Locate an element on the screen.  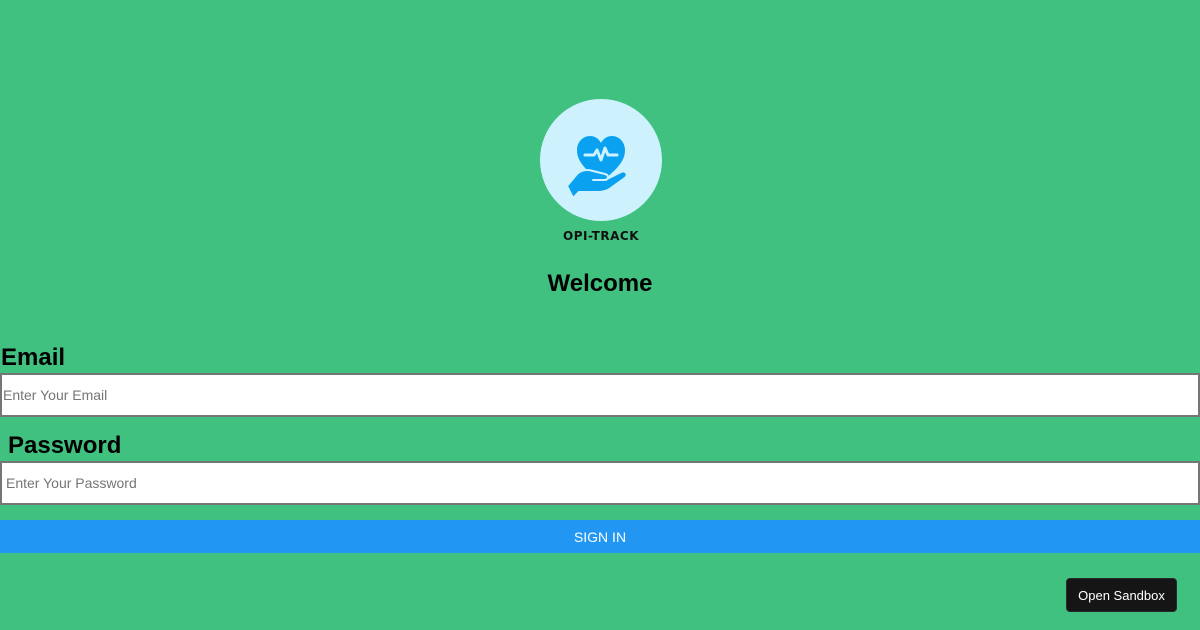
logo-circle is located at coordinates (601, 160).